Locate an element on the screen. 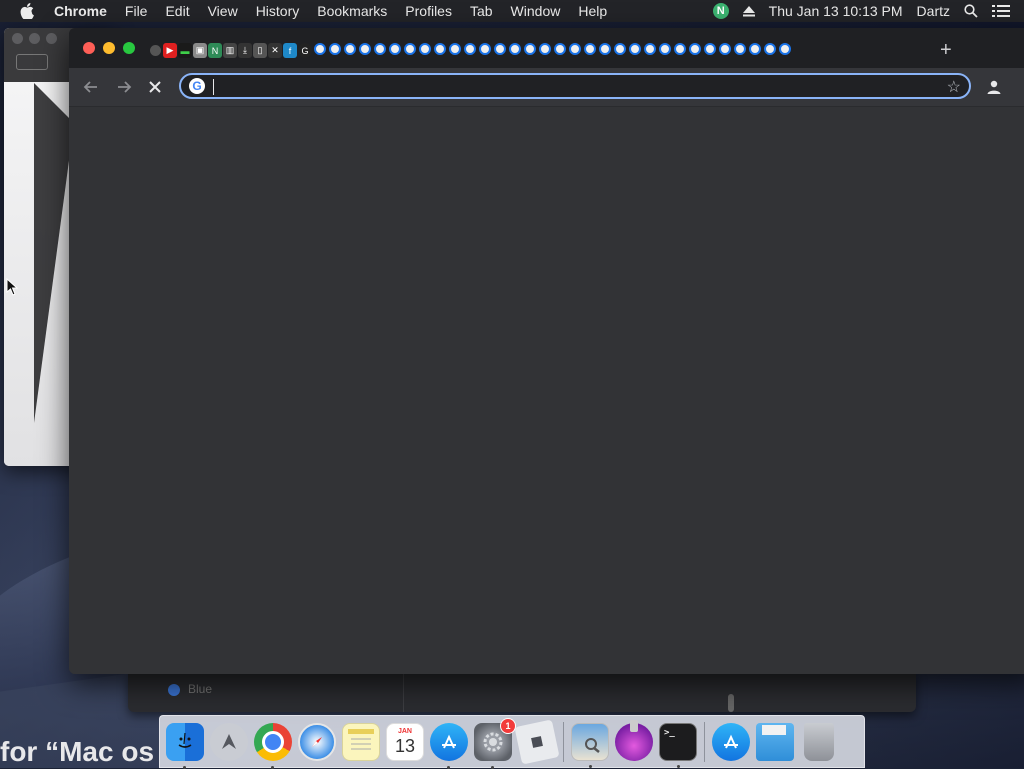  menu-view: View is located at coordinates (223, 11).